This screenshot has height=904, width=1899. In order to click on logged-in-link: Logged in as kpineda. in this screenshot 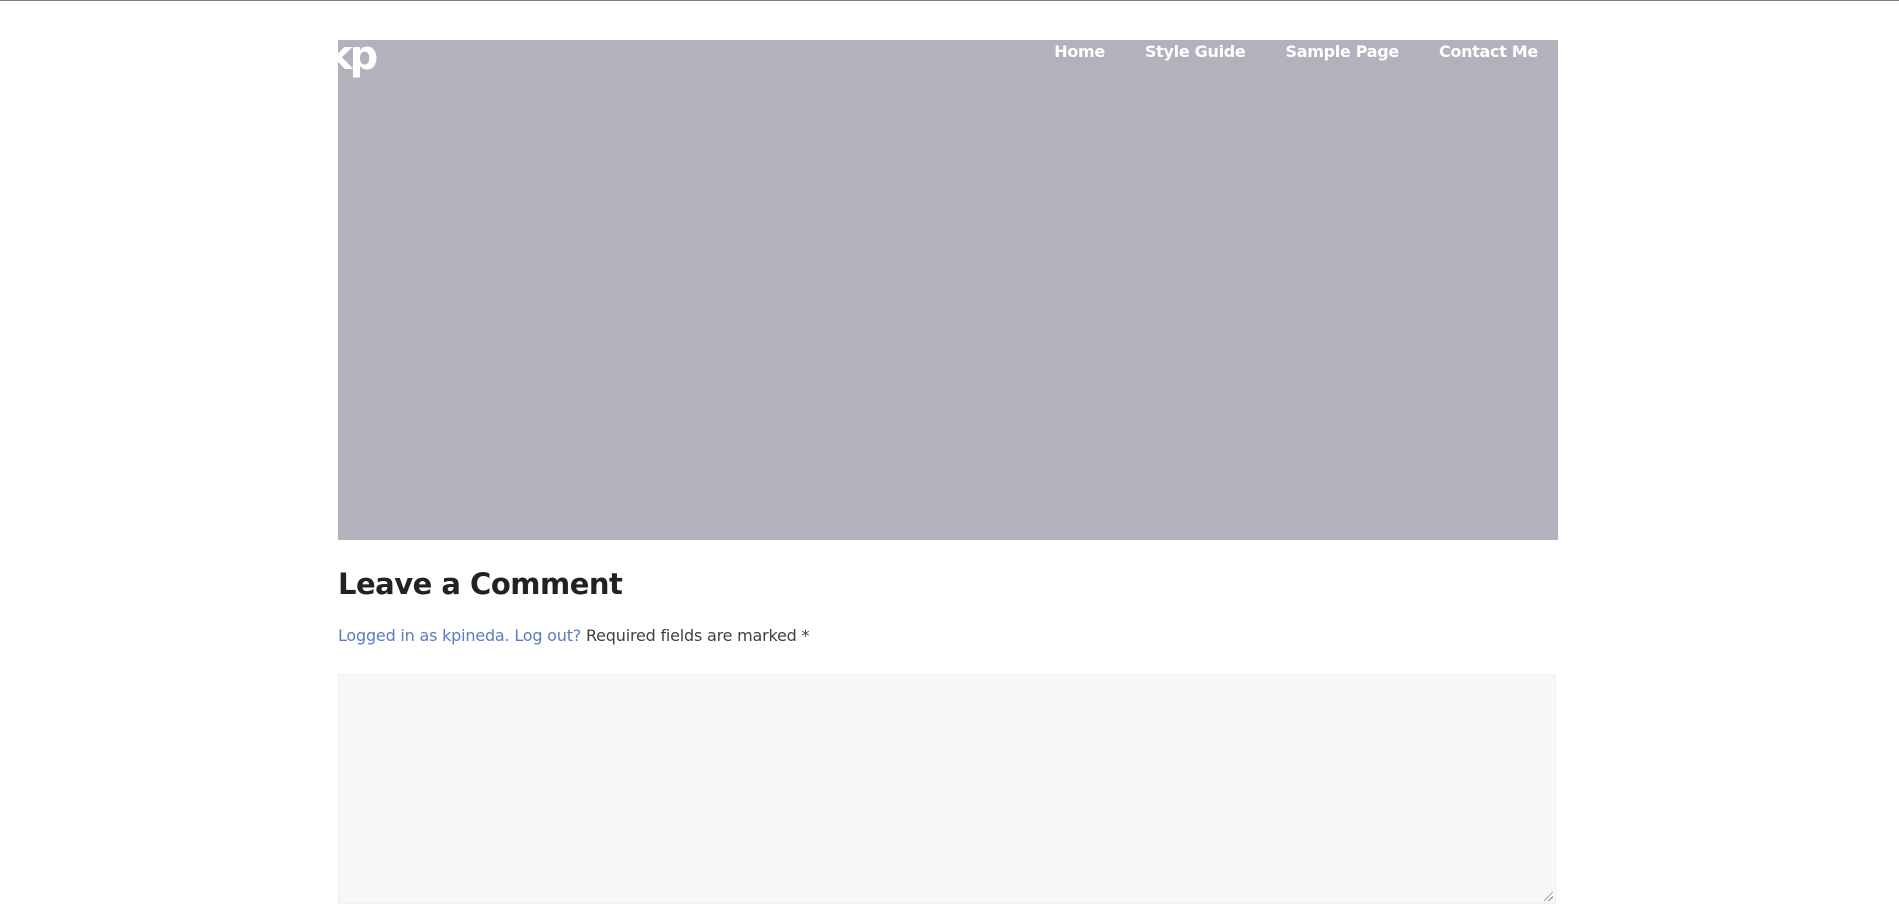, I will do `click(424, 635)`.